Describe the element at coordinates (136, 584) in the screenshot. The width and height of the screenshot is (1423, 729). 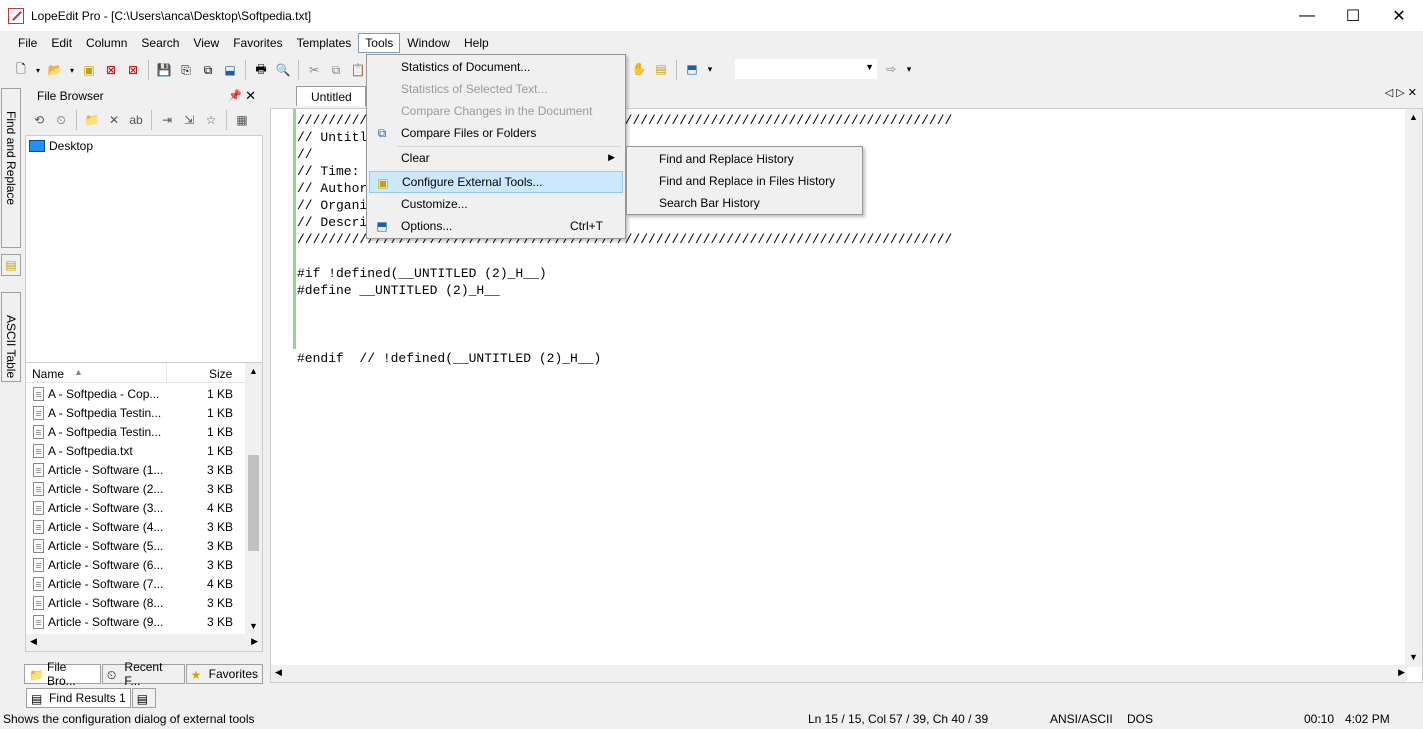
I see `list-item: Article - Software (7... 4 KB` at that location.